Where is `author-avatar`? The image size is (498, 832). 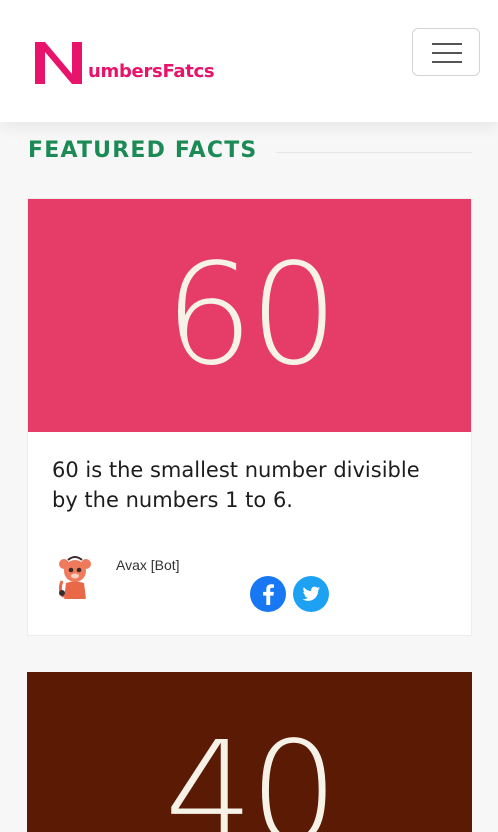
author-avatar is located at coordinates (75, 576).